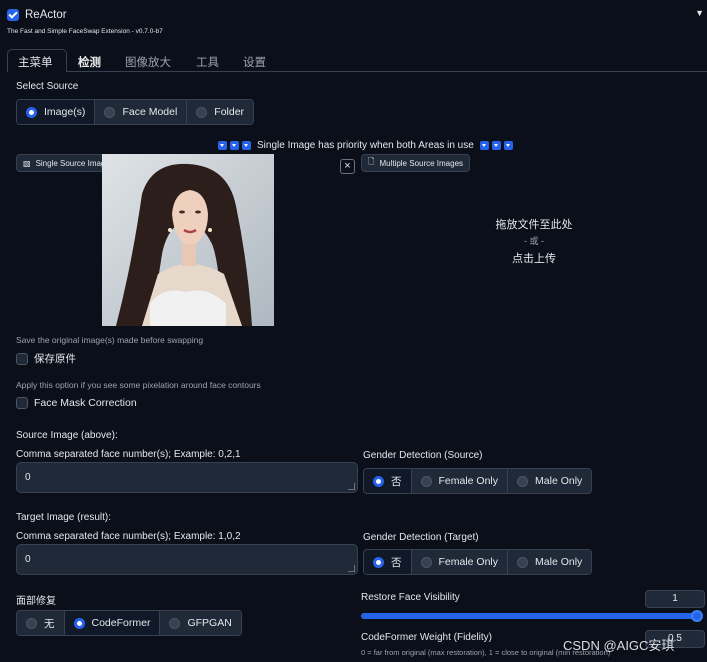  I want to click on save-original-checkbox, so click(22, 358).